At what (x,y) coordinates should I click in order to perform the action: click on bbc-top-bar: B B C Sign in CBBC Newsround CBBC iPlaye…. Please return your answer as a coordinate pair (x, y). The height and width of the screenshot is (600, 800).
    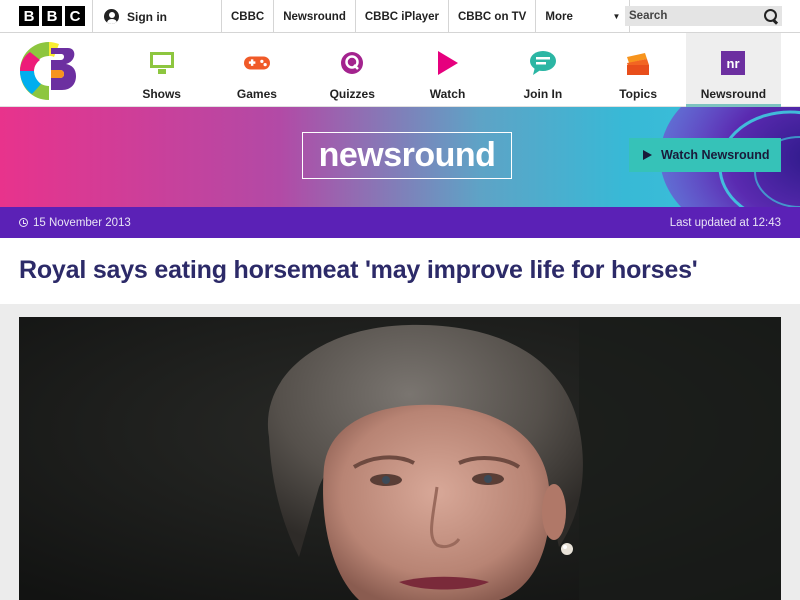
    Looking at the image, I should click on (400, 16).